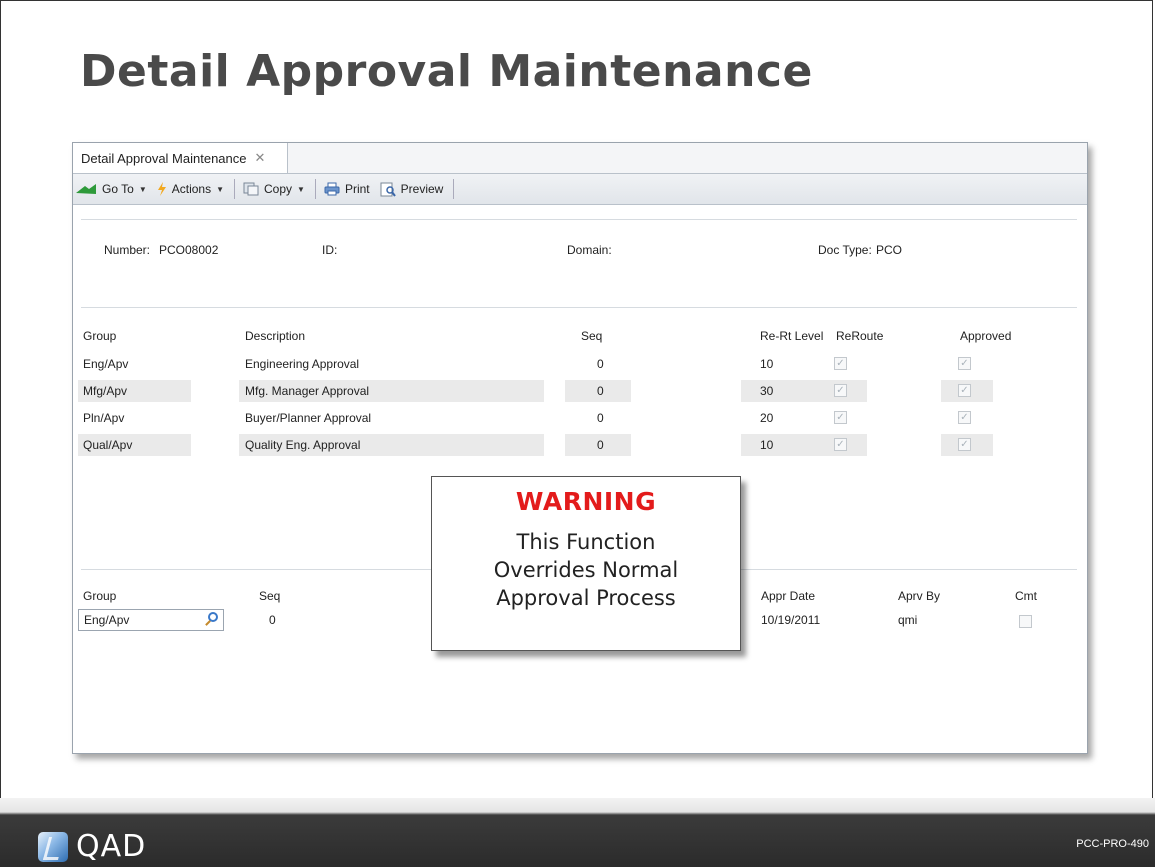 The image size is (1155, 867). Describe the element at coordinates (767, 418) in the screenshot. I see `cell-rert: 20` at that location.